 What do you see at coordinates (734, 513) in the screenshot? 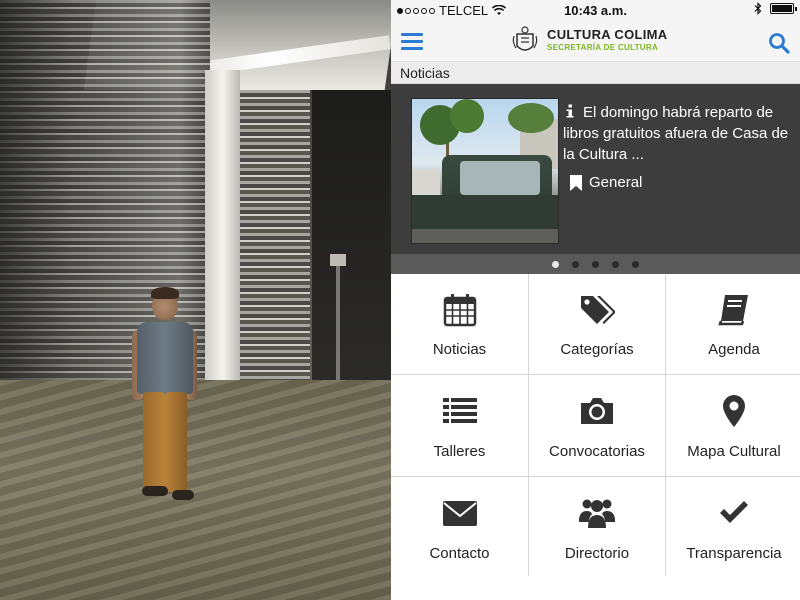
I see `check-icon` at bounding box center [734, 513].